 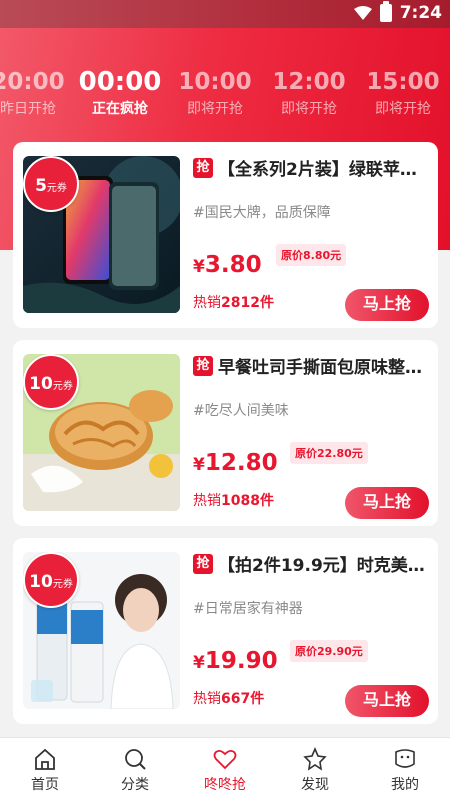 What do you see at coordinates (225, 785) in the screenshot?
I see `tab-label: 咚咚抢` at bounding box center [225, 785].